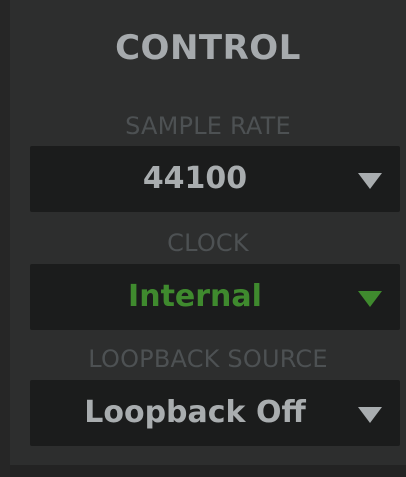 This screenshot has height=477, width=406. What do you see at coordinates (208, 126) in the screenshot?
I see `sample-rate-label: SAMPLE RATE` at bounding box center [208, 126].